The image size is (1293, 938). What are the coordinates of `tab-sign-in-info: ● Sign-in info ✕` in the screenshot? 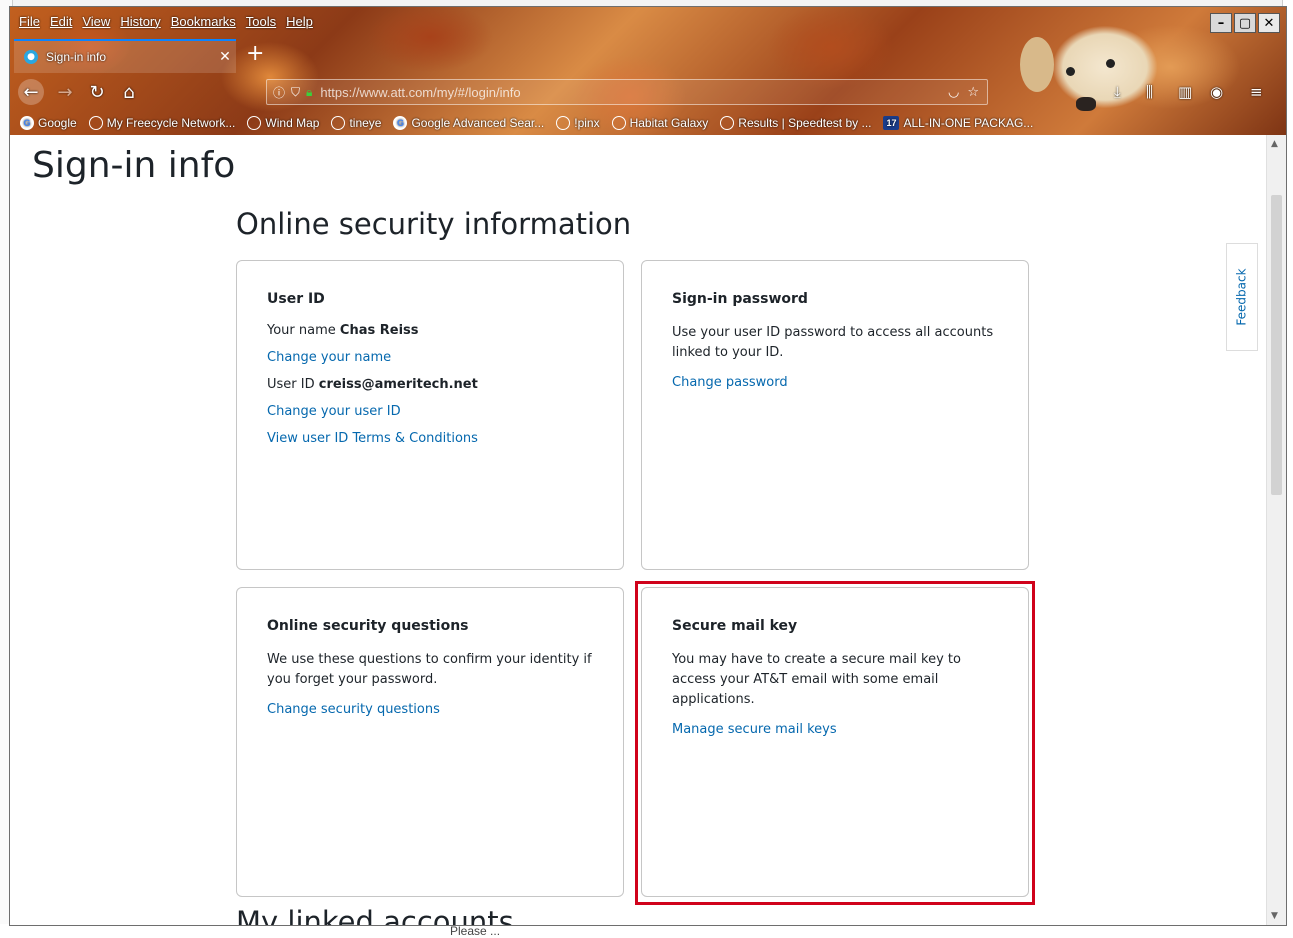 It's located at (125, 56).